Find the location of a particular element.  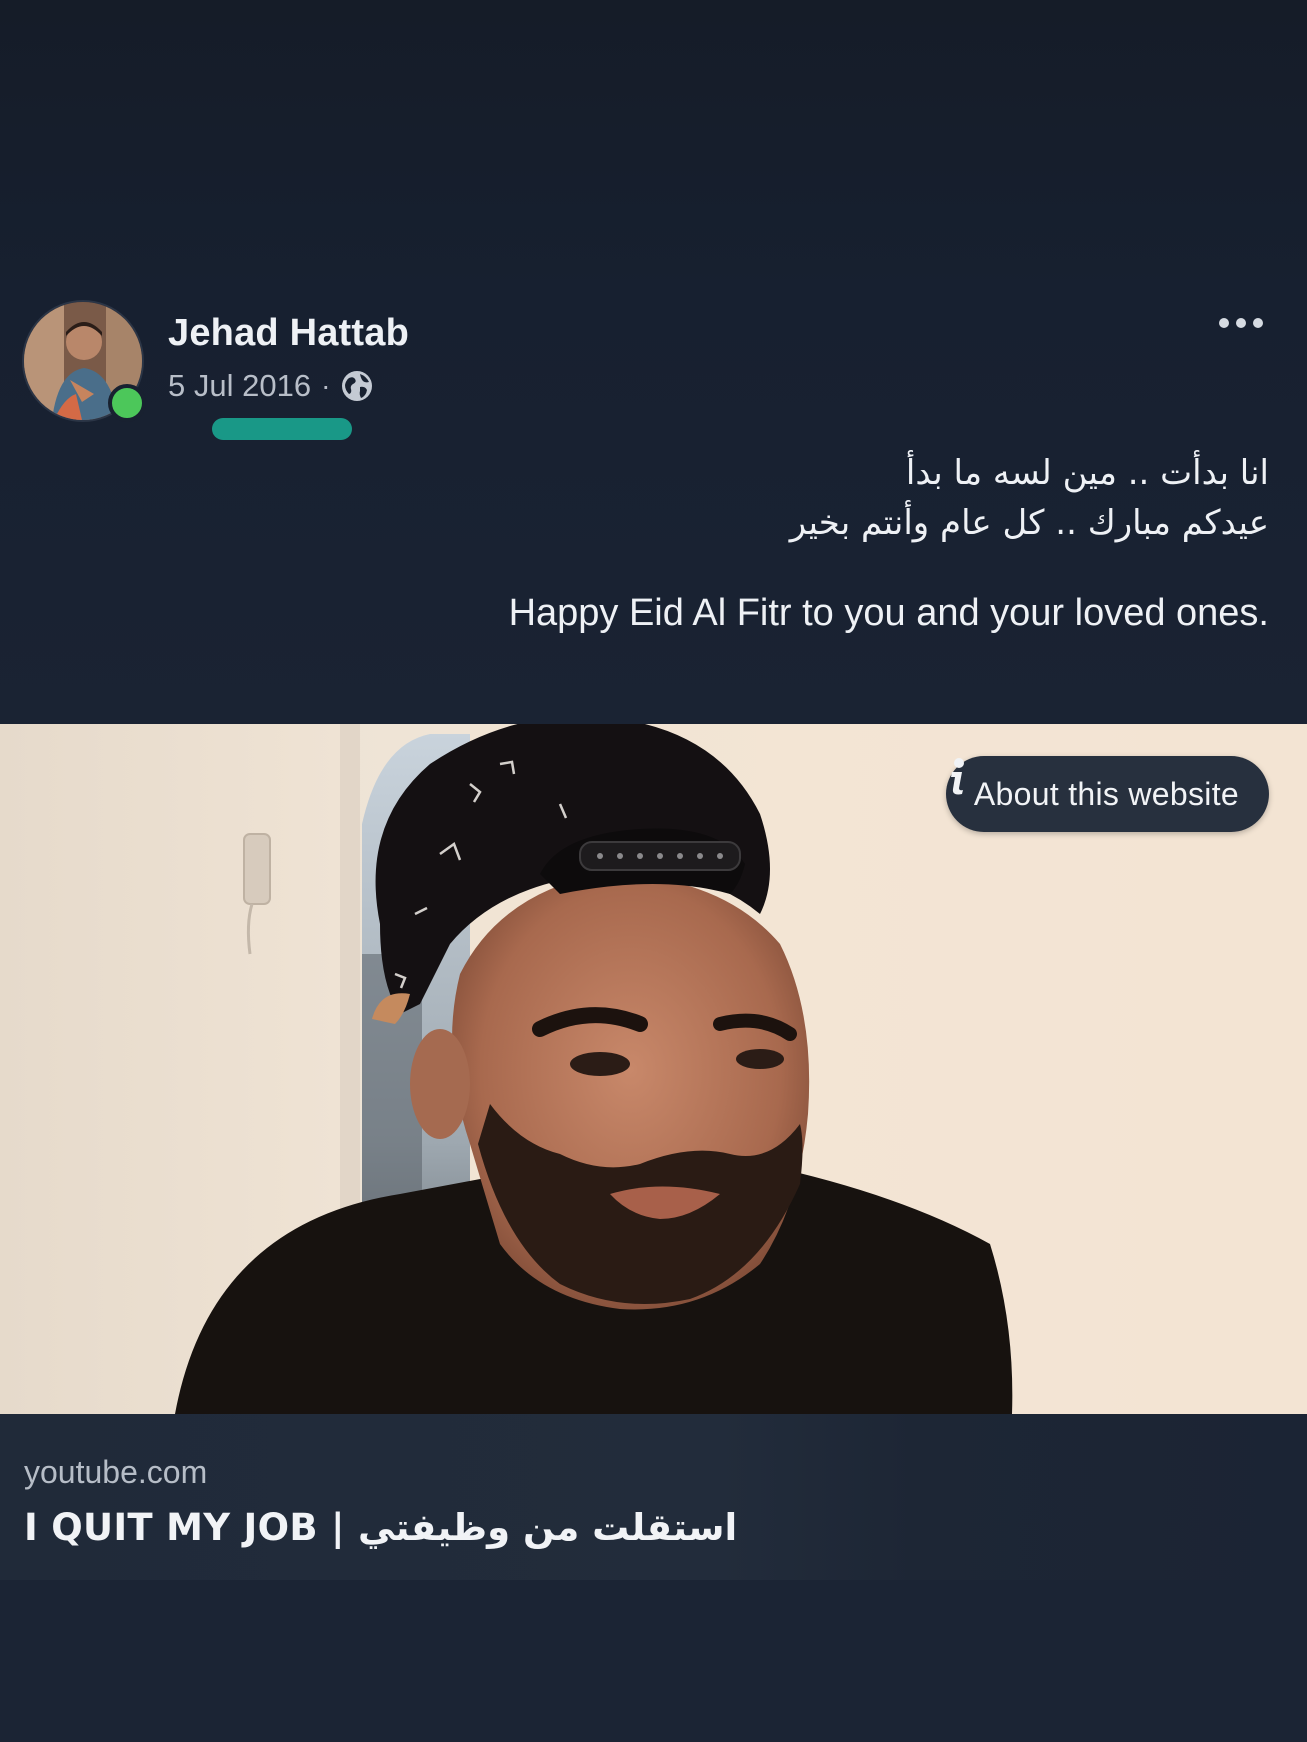

link-domain: youtube.com is located at coordinates (116, 1472).